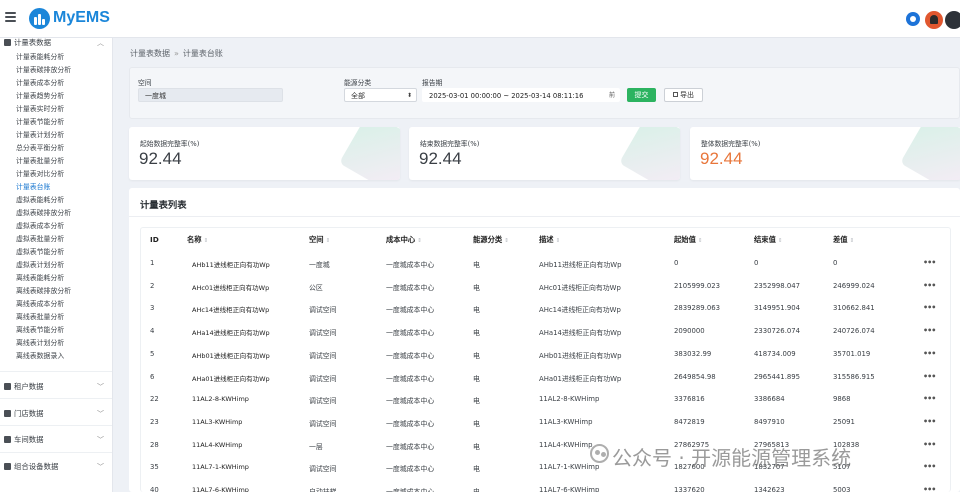 This screenshot has height=492, width=960. Describe the element at coordinates (40, 278) in the screenshot. I see `sidebar-item: 离线表能耗分析` at that location.